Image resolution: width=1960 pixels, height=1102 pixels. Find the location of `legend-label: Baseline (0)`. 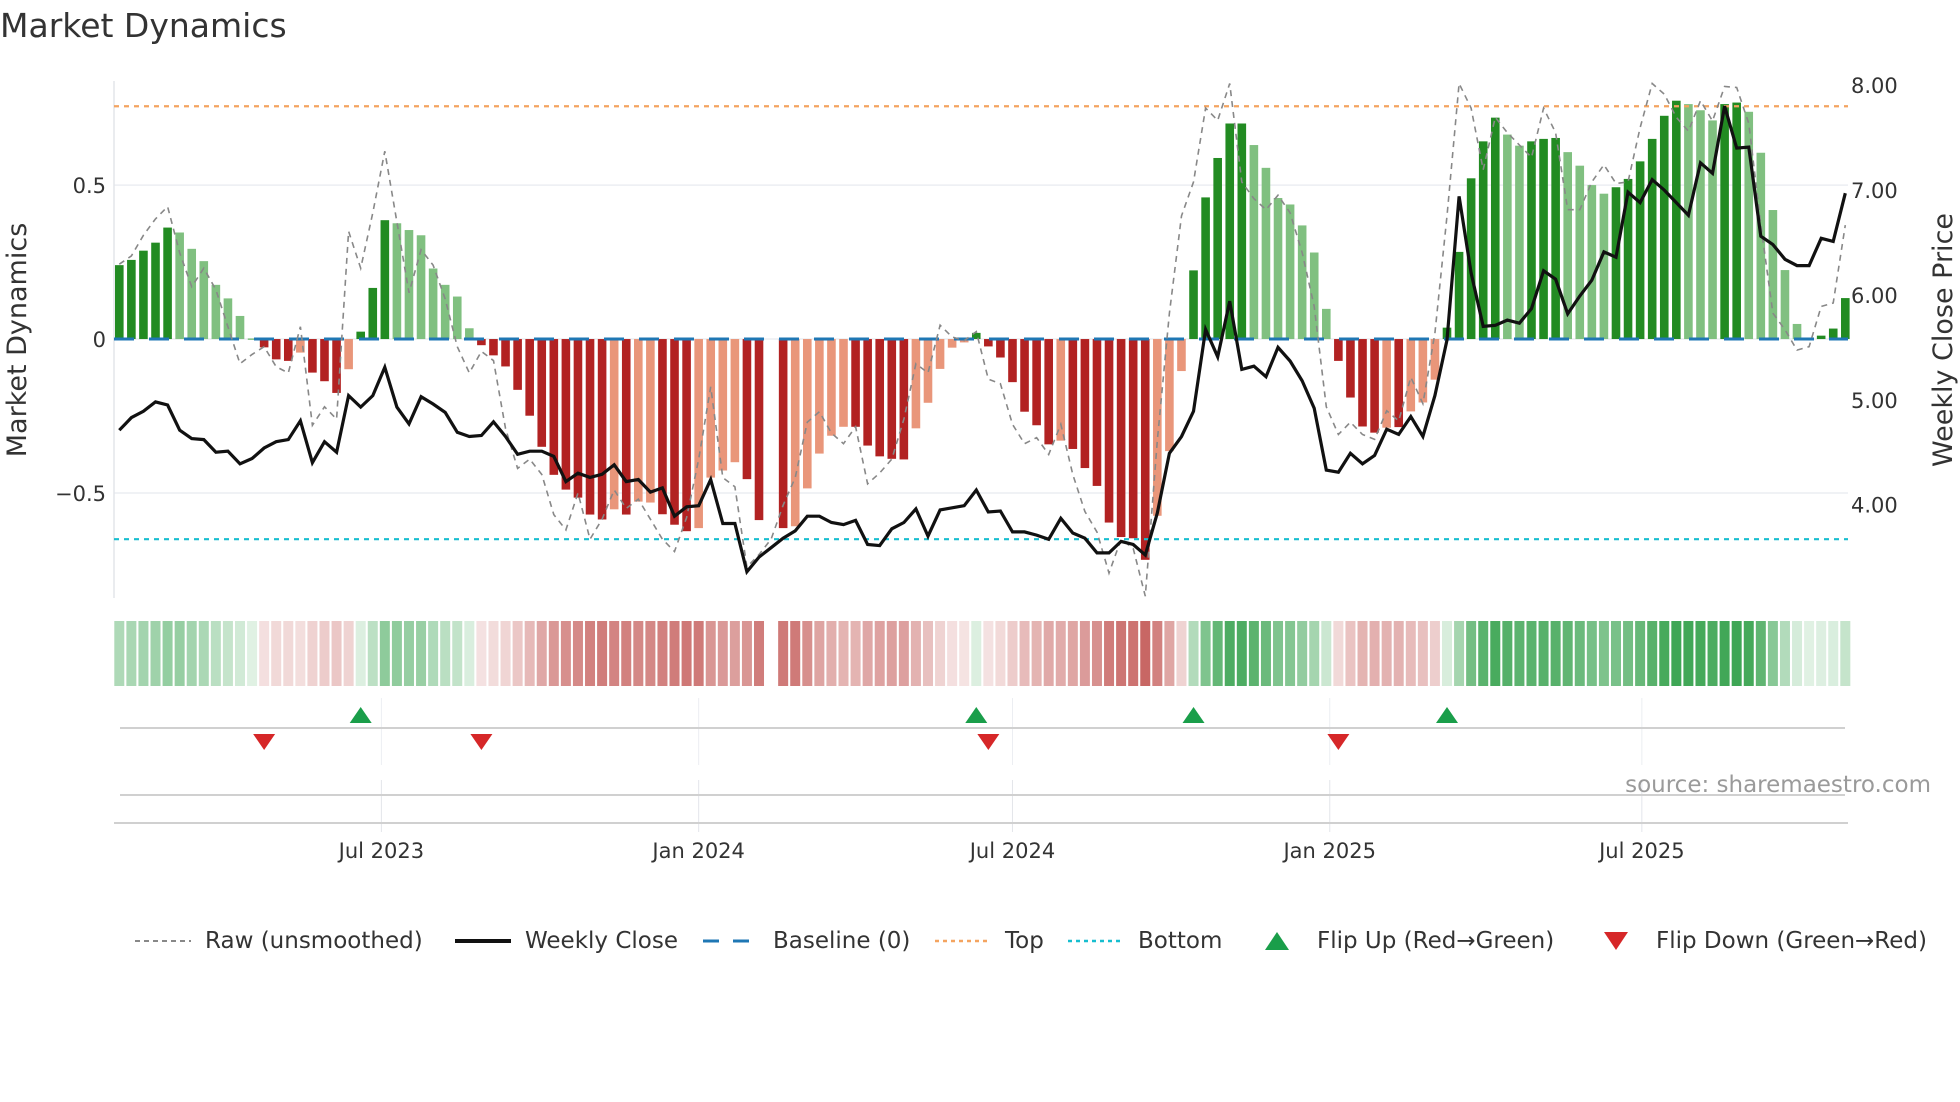

legend-label: Baseline (0) is located at coordinates (842, 941).